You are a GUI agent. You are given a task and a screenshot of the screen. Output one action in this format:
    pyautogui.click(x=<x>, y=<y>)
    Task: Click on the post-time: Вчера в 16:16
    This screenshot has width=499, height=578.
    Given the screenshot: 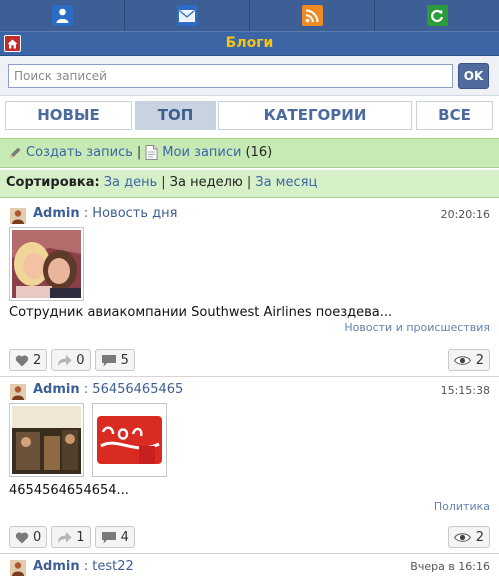 What is the action you would take?
    pyautogui.click(x=450, y=566)
    